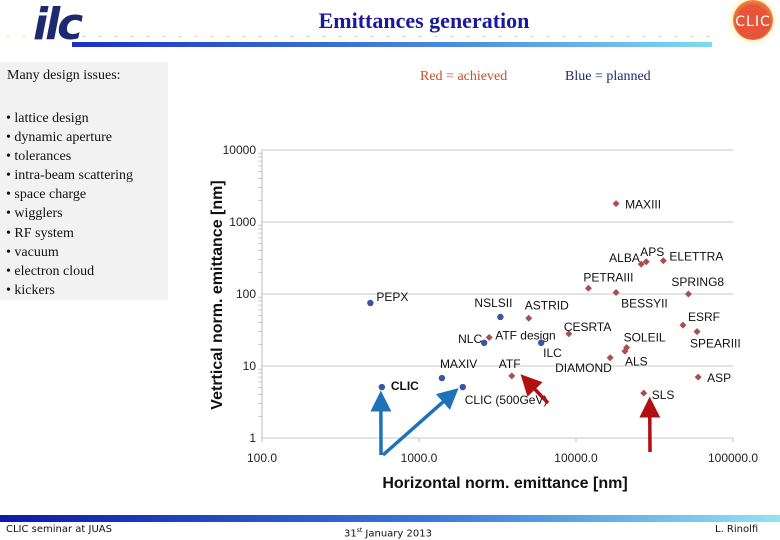 Image resolution: width=780 pixels, height=540 pixels. Describe the element at coordinates (405, 386) in the screenshot. I see `point-label: CLIC` at that location.